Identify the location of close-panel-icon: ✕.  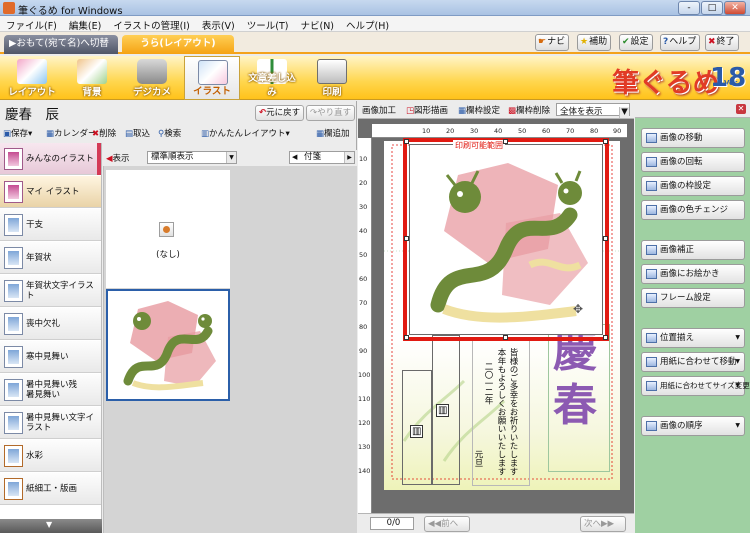
(741, 109).